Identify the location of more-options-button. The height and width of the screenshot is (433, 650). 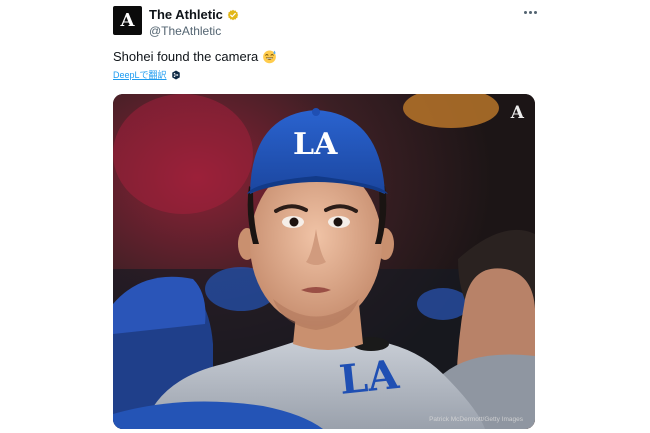
(530, 12).